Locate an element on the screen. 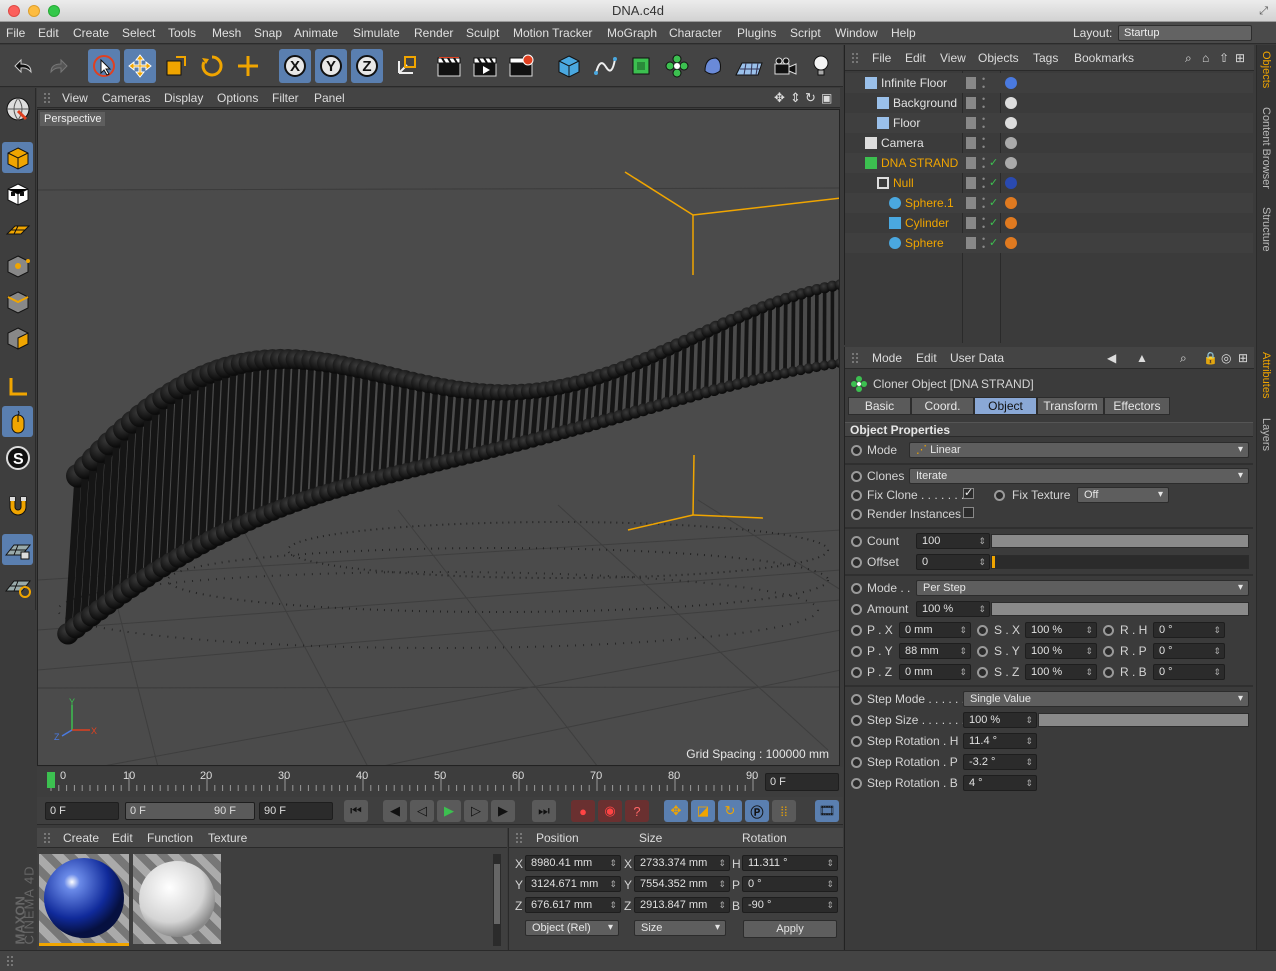 The height and width of the screenshot is (971, 1276). menu-snap: Snap is located at coordinates (268, 33).